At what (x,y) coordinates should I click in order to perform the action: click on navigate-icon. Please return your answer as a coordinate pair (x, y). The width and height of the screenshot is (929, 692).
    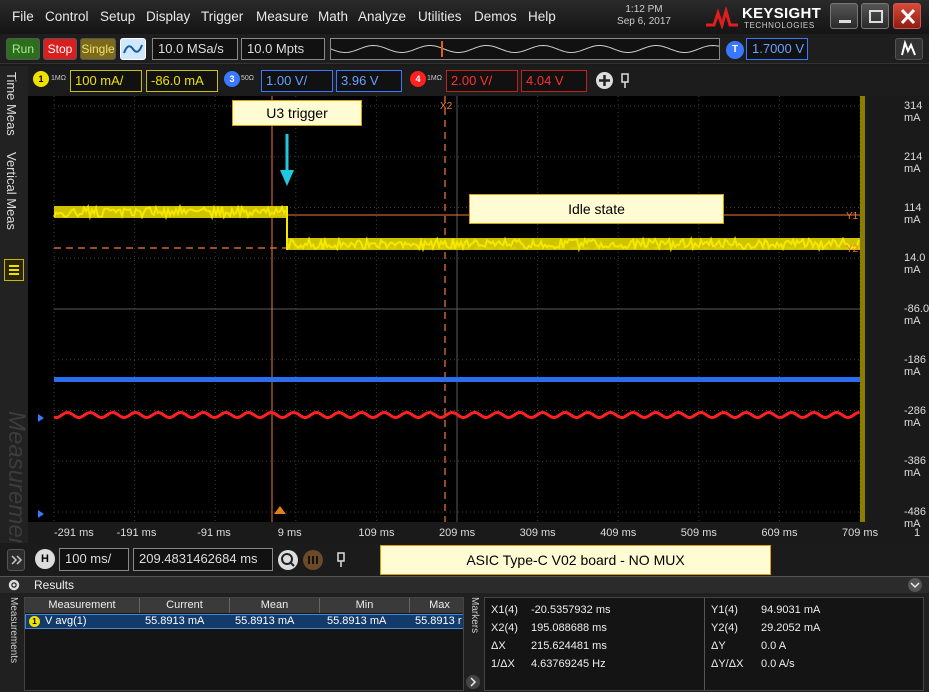
    Looking at the image, I should click on (313, 560).